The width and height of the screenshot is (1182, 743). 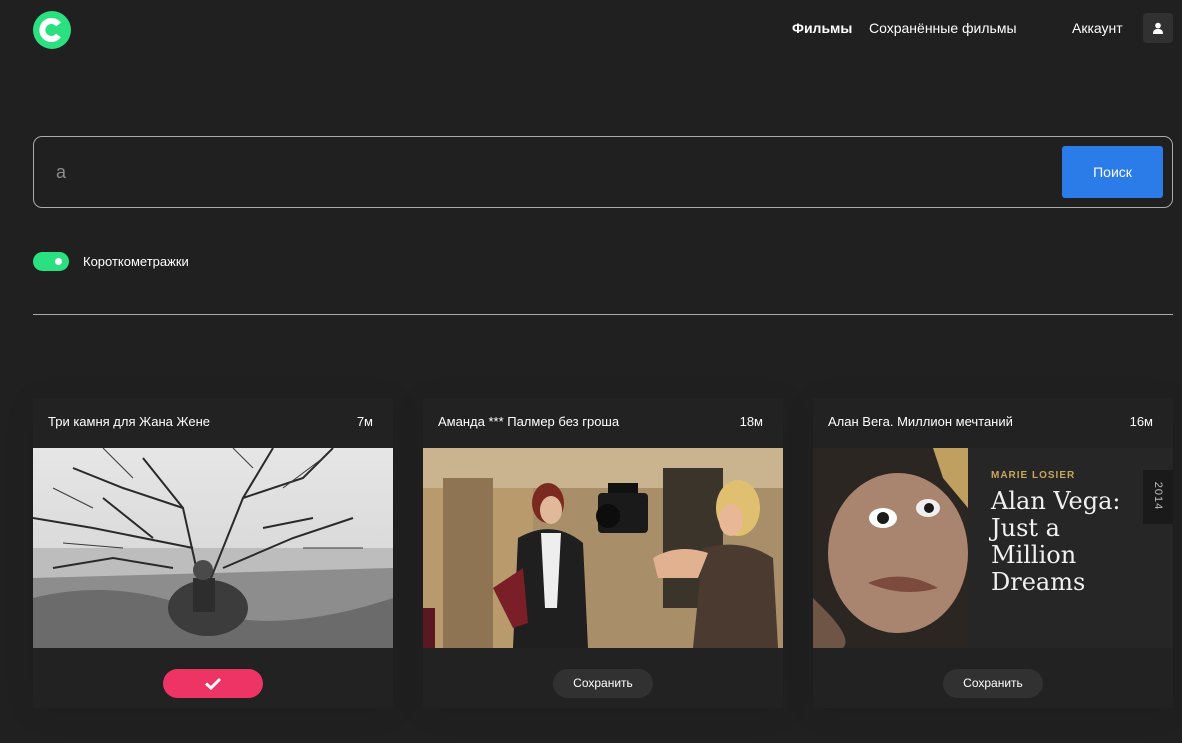 I want to click on movie-title: Три камня для Жана Жене, so click(x=129, y=421).